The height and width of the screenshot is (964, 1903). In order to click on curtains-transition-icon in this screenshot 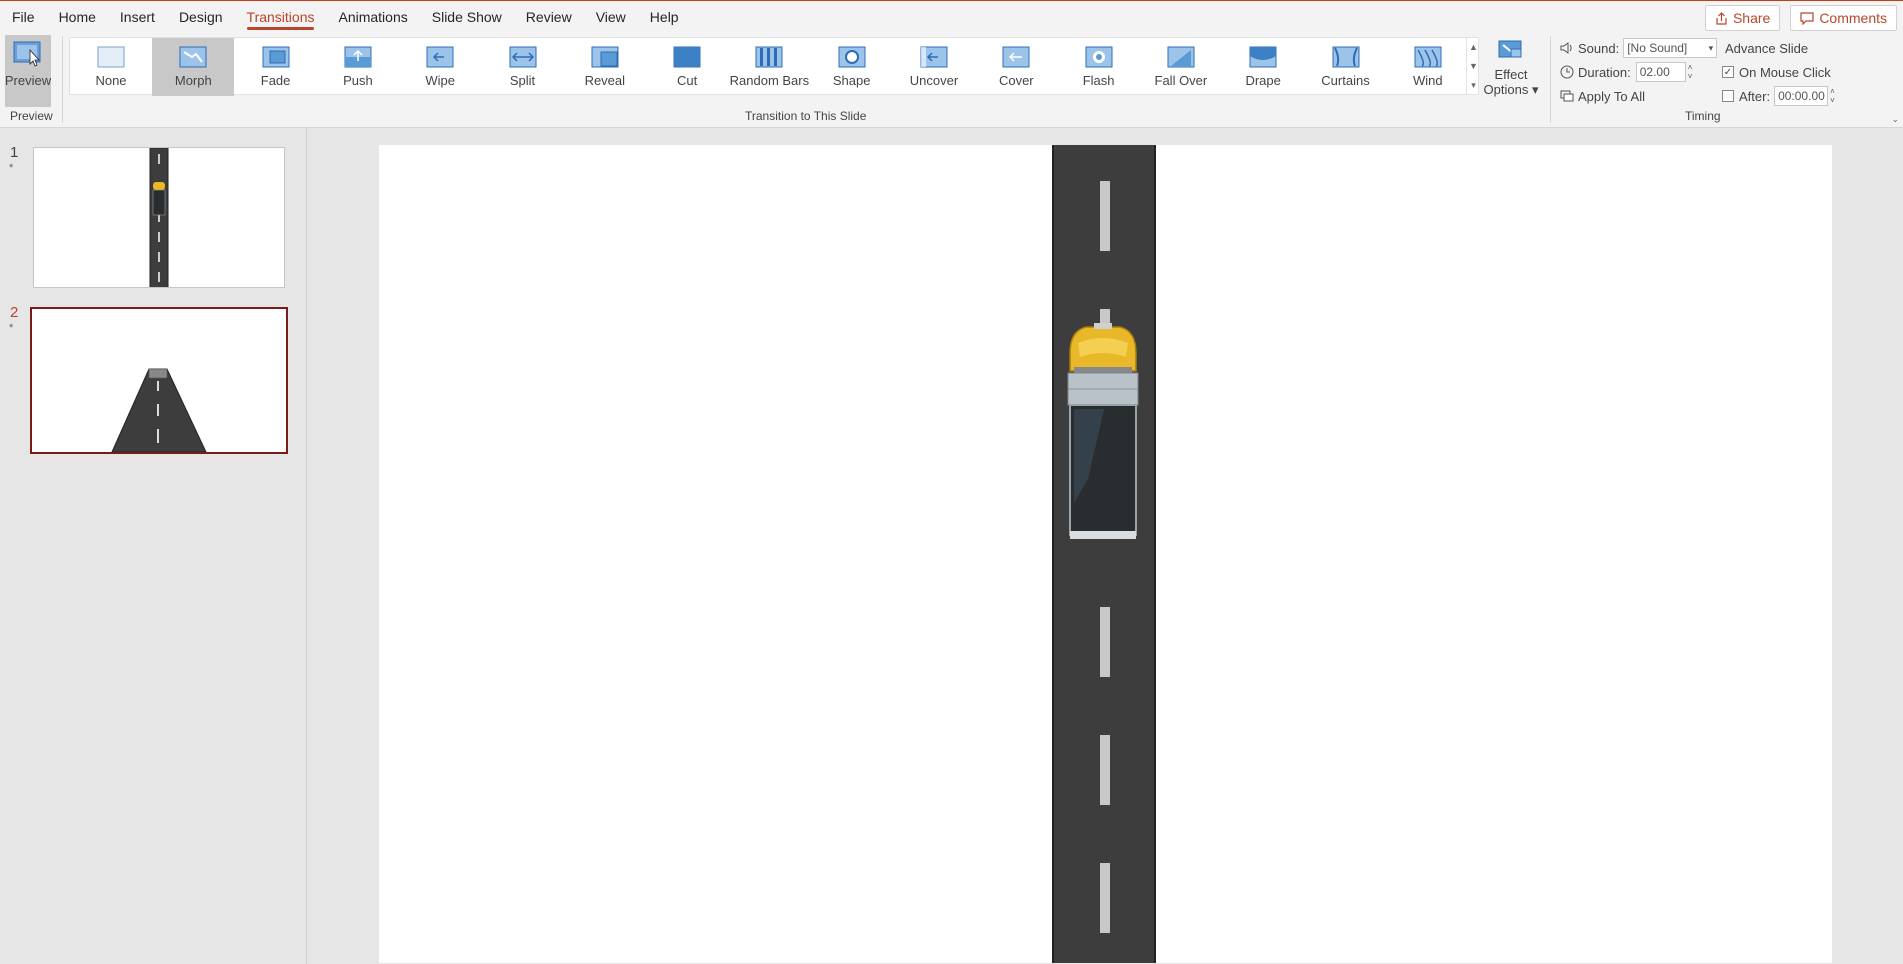, I will do `click(1345, 57)`.